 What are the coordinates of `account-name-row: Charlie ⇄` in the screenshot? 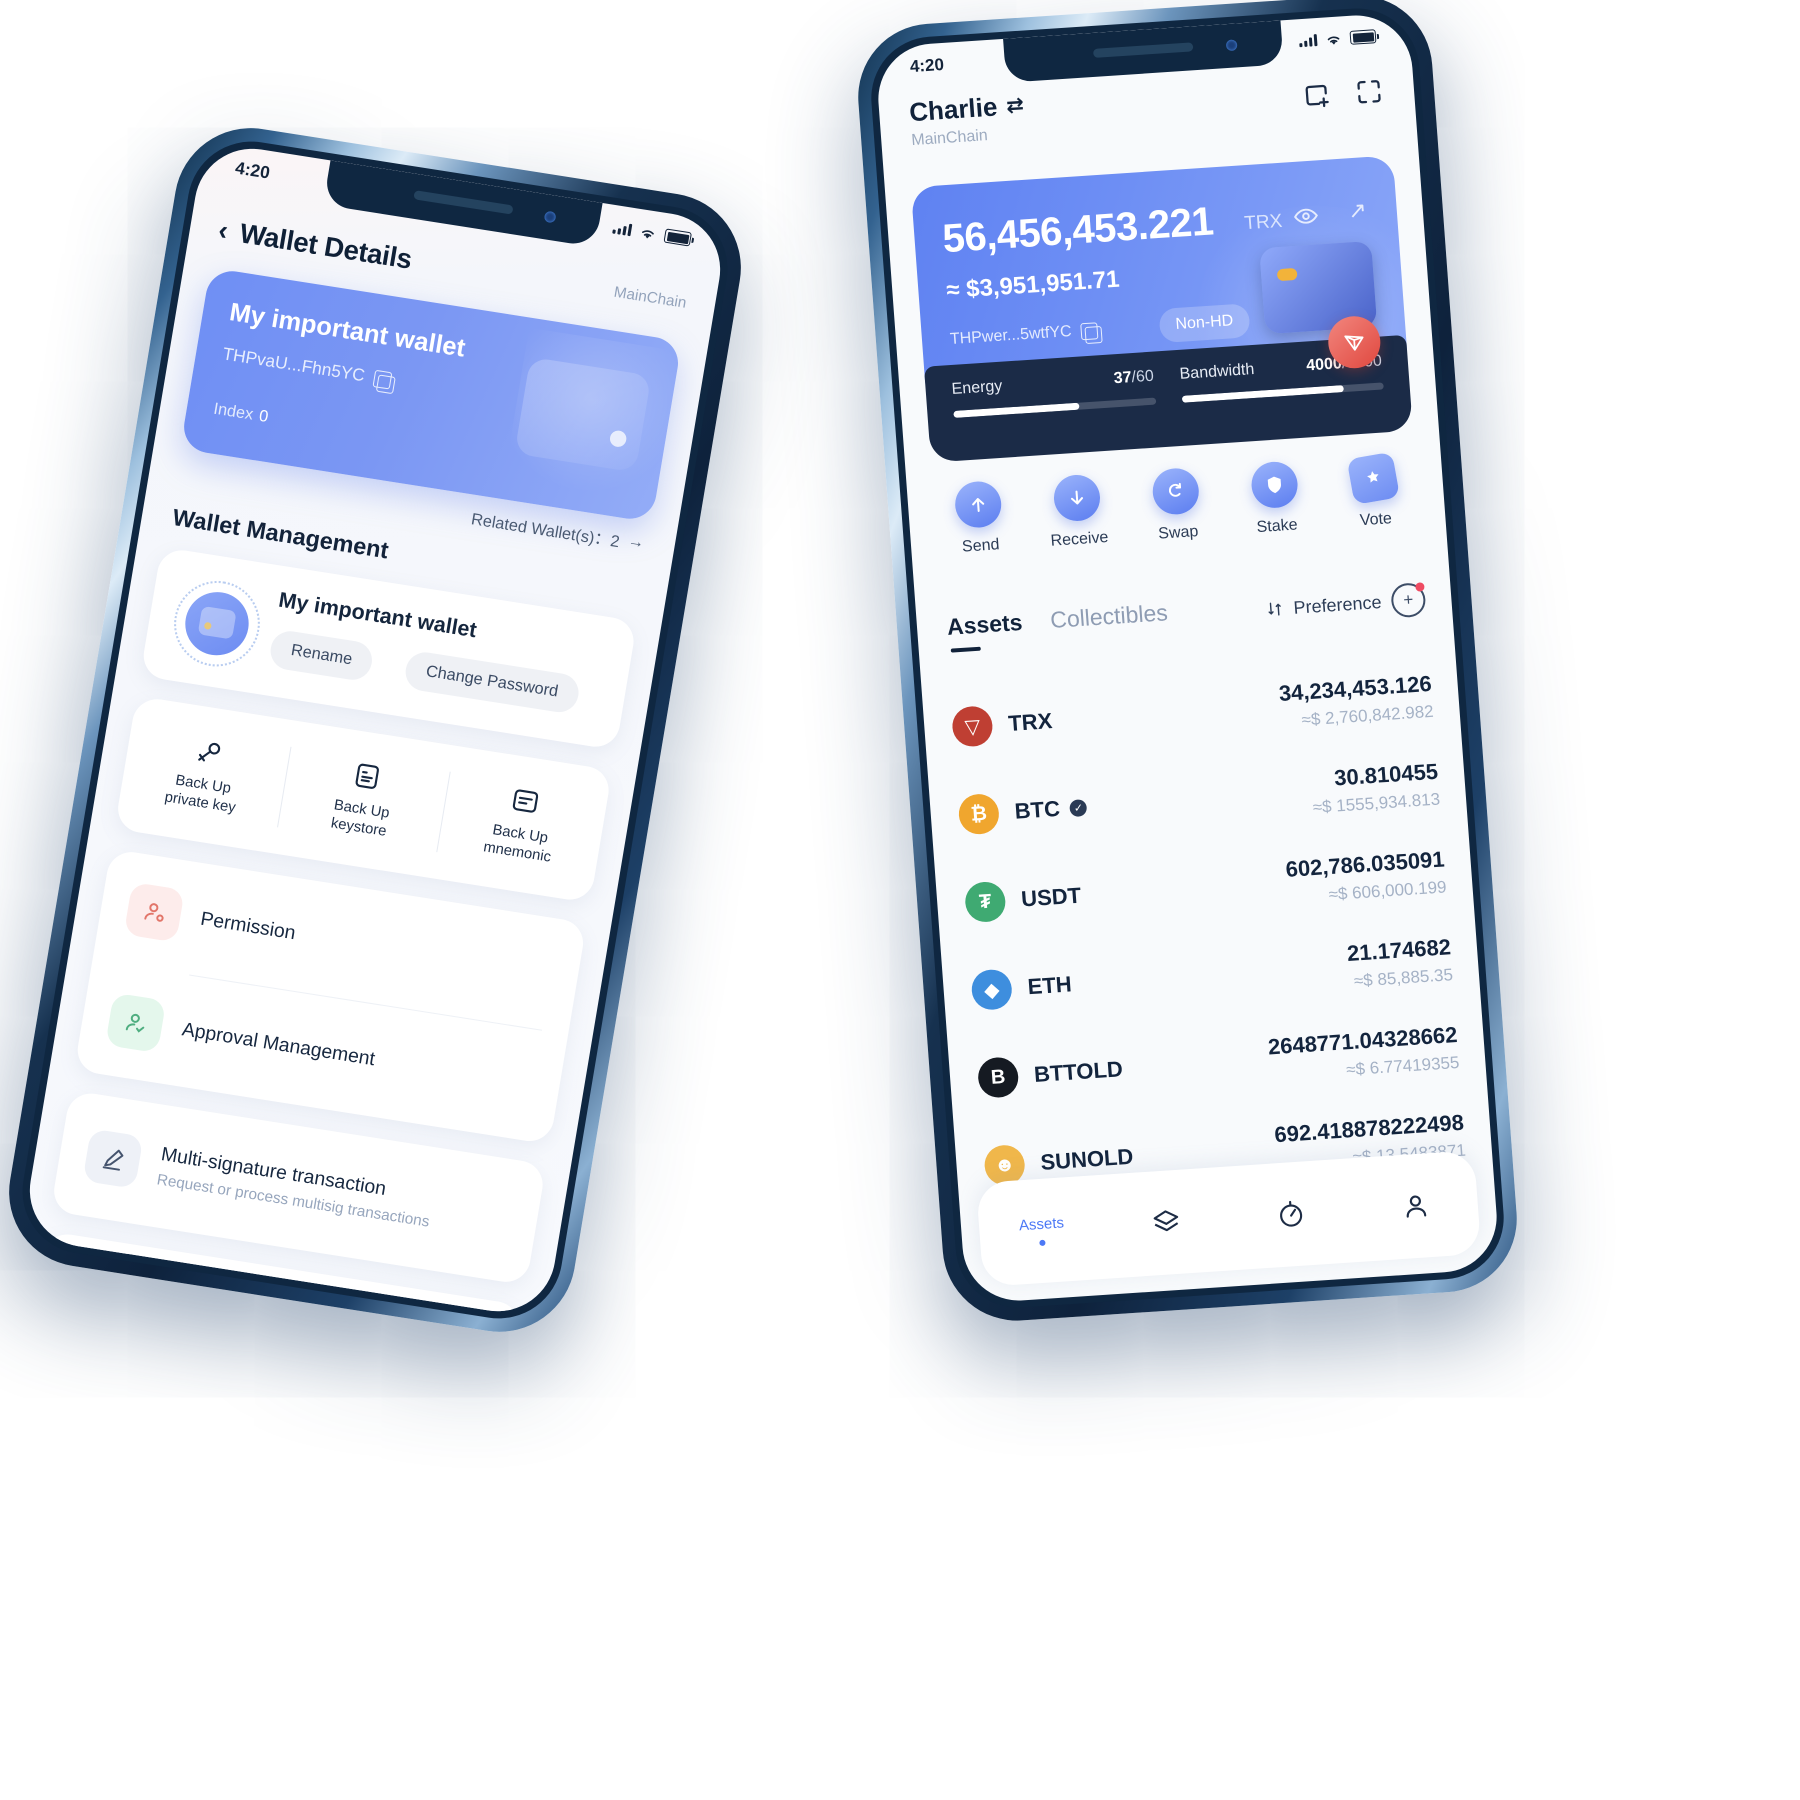 It's located at (966, 109).